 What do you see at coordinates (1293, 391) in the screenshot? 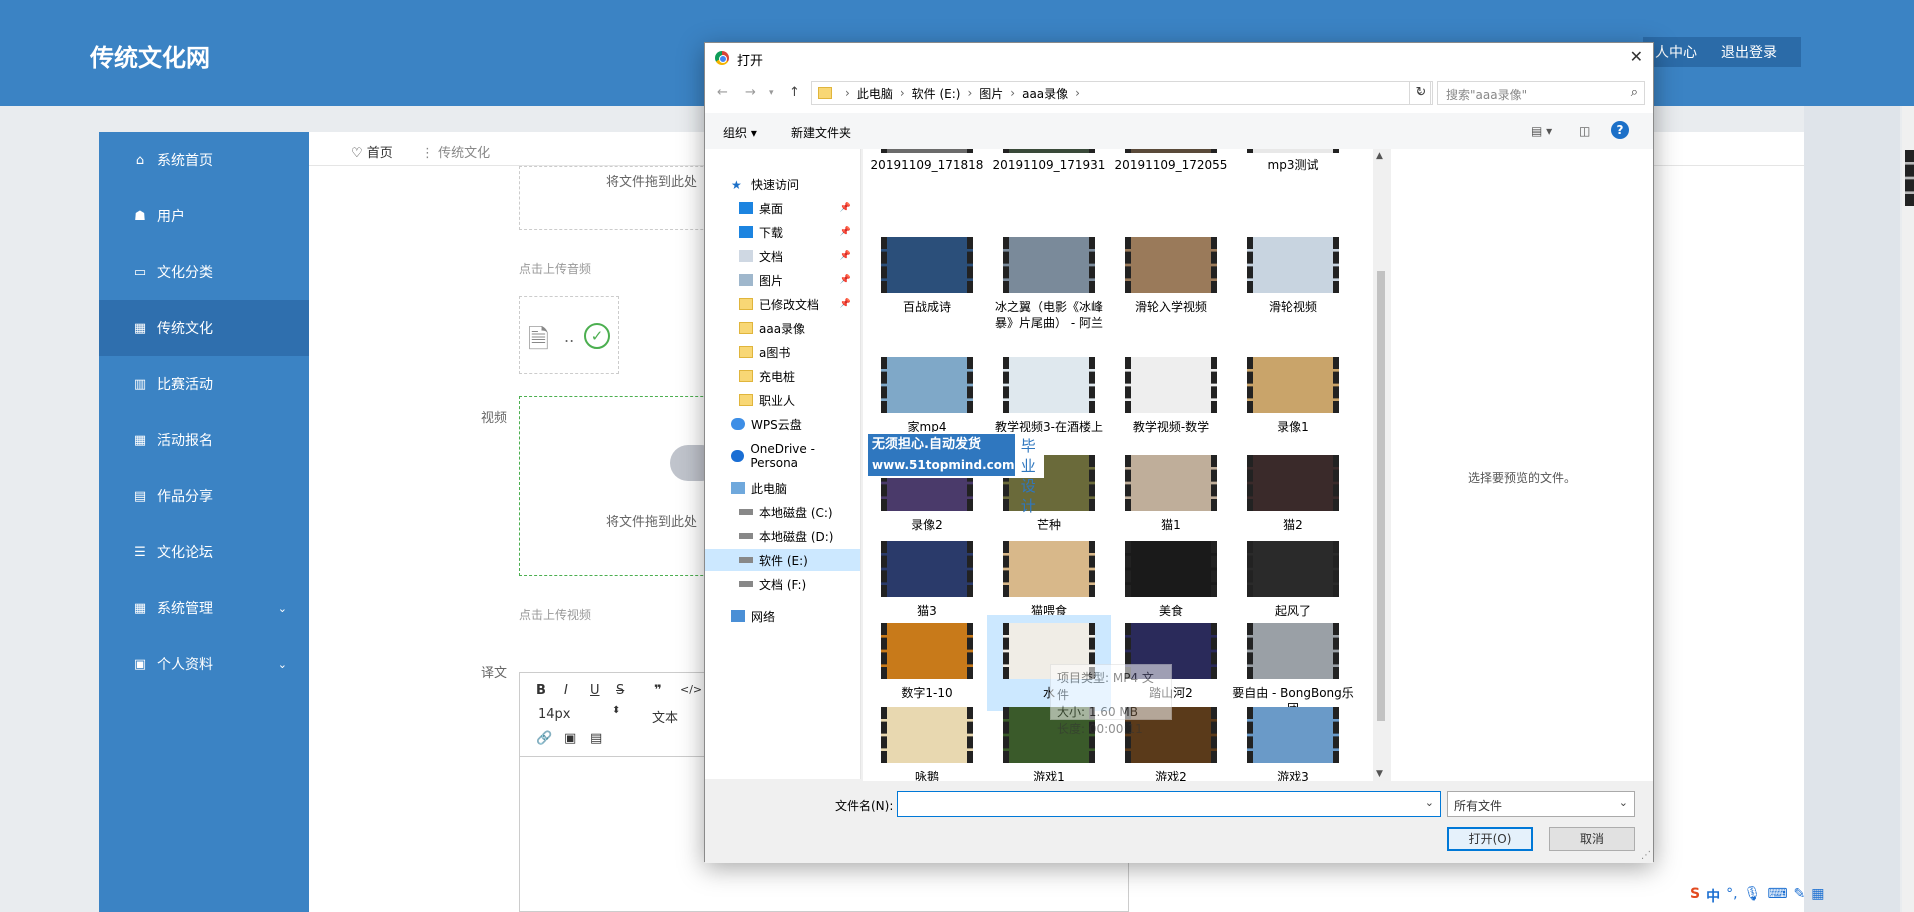
I see `file-item: 录像1` at bounding box center [1293, 391].